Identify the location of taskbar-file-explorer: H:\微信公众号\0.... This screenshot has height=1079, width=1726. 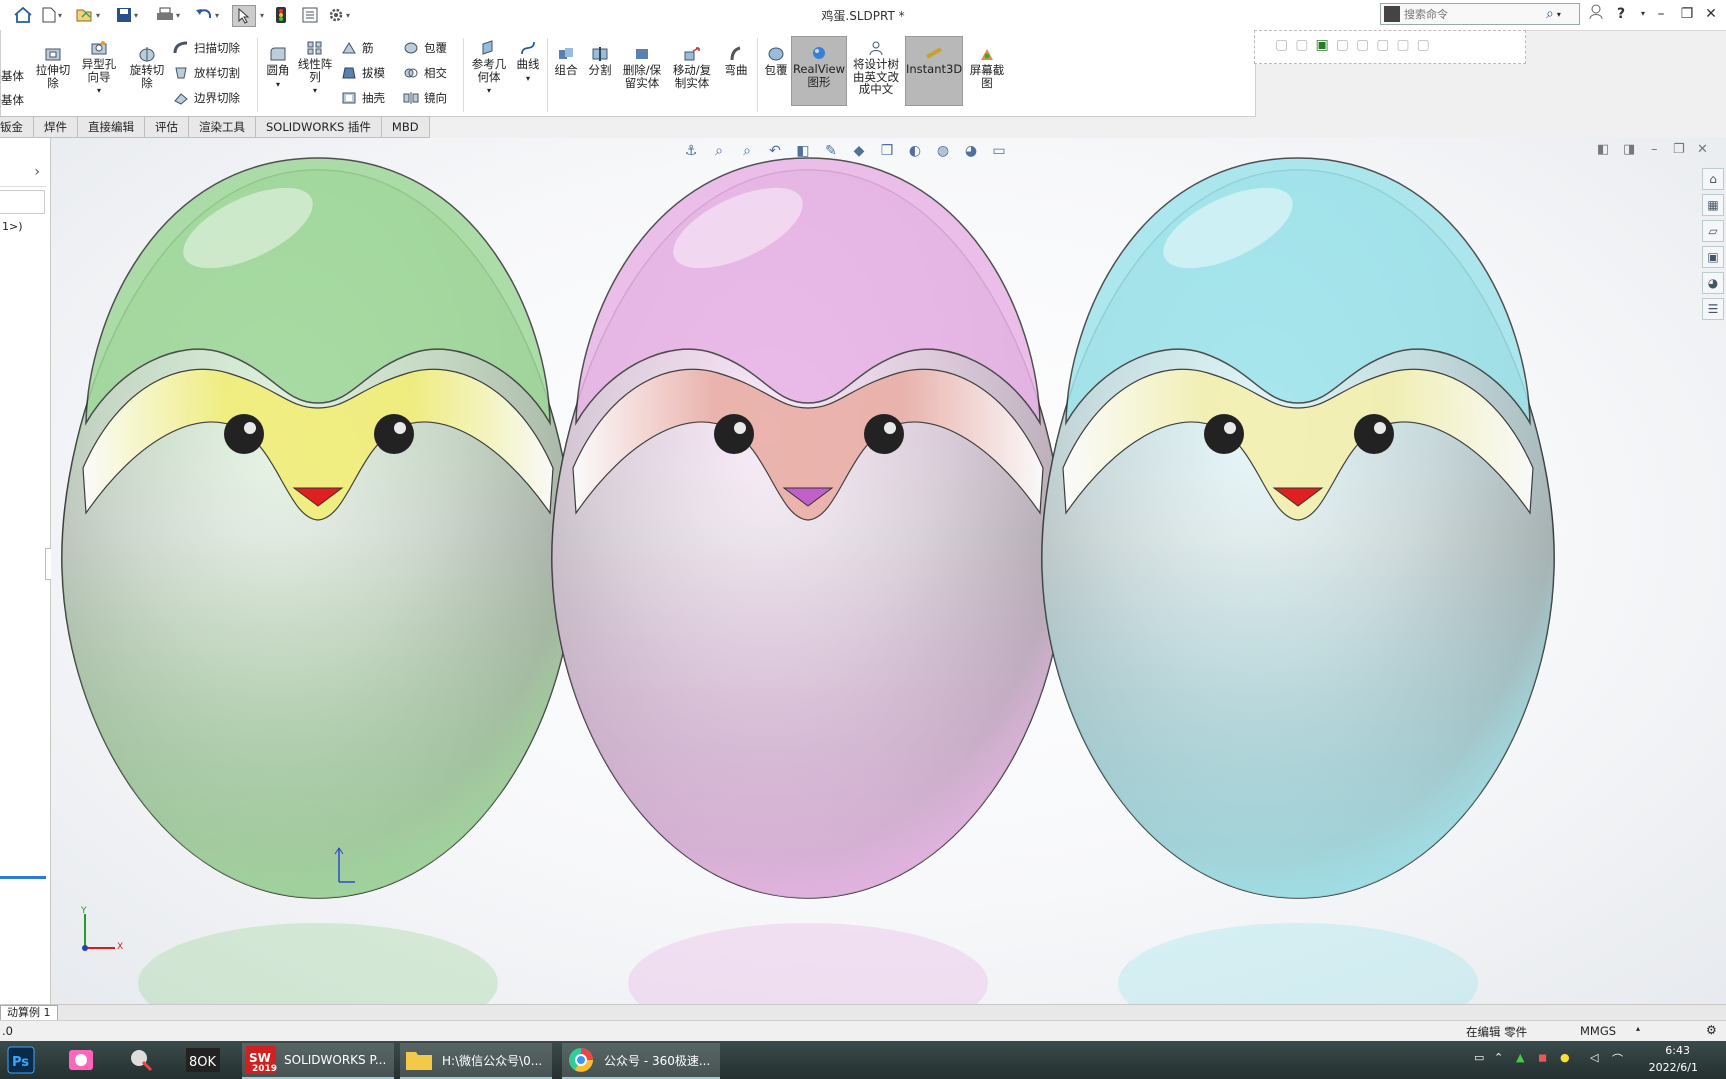
(476, 1061).